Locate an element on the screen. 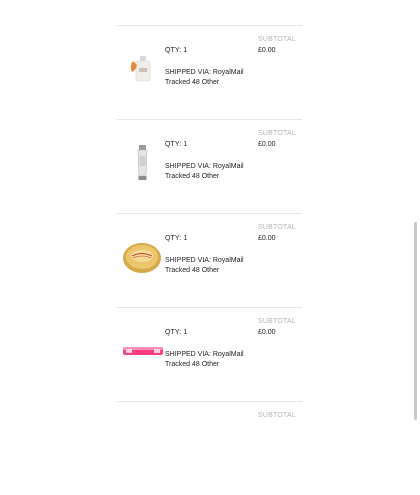 This screenshot has width=420, height=495. lip-balm-icon is located at coordinates (143, 351).